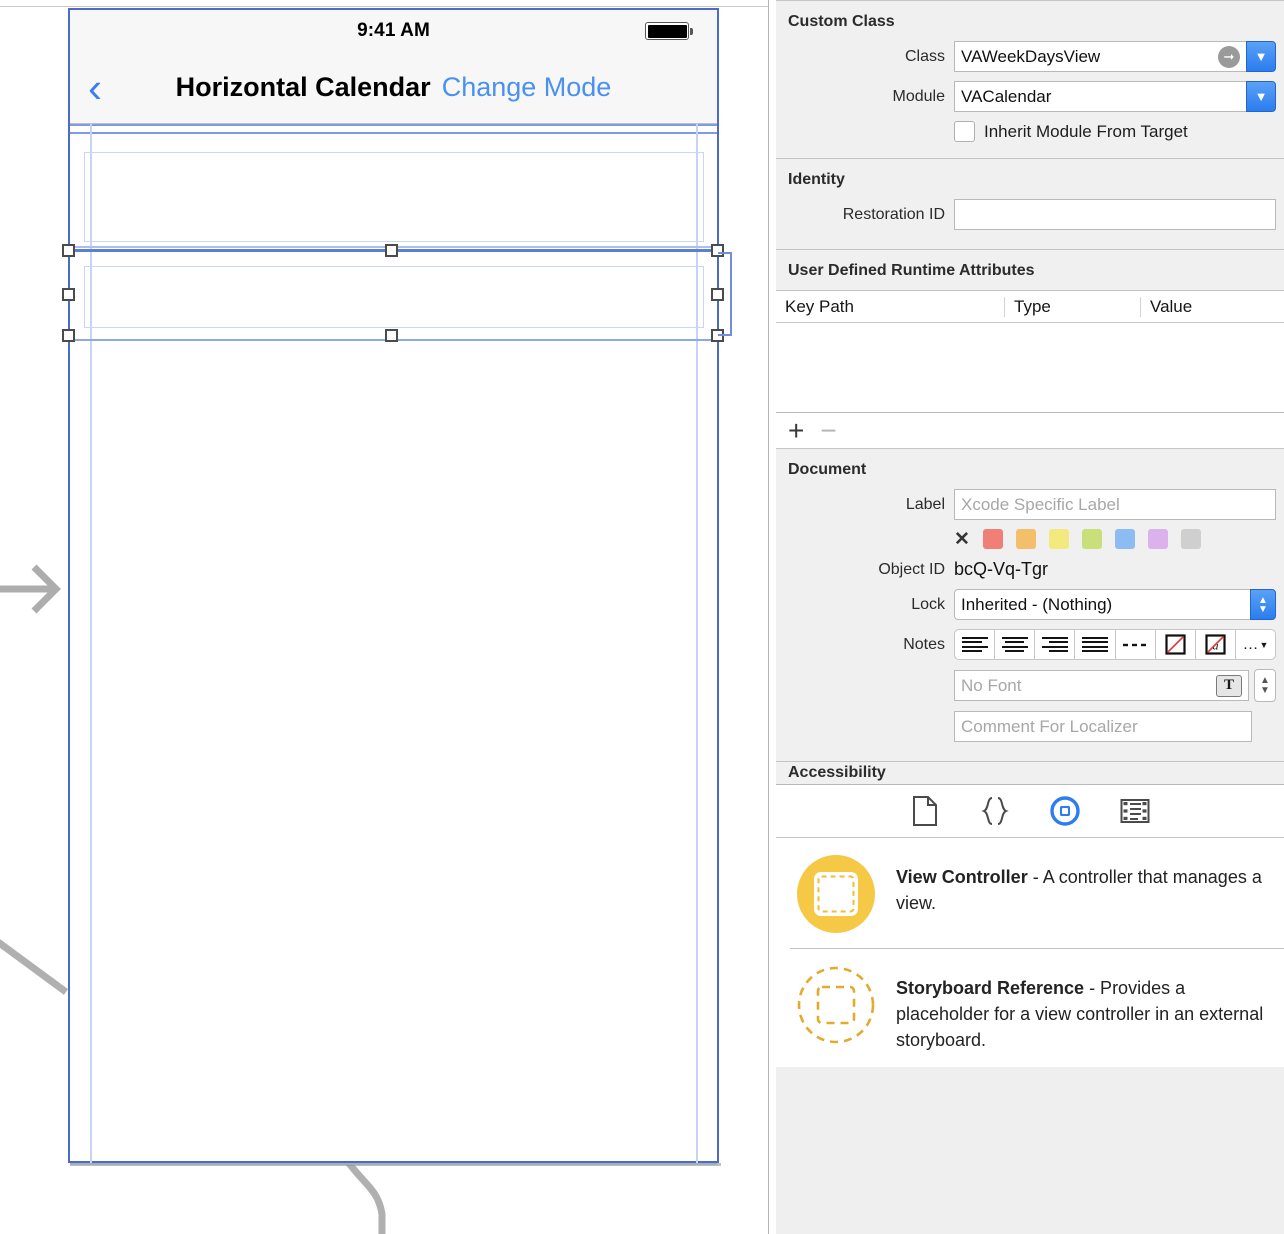 The image size is (1284, 1234). Describe the element at coordinates (1065, 811) in the screenshot. I see `object-library-tab` at that location.